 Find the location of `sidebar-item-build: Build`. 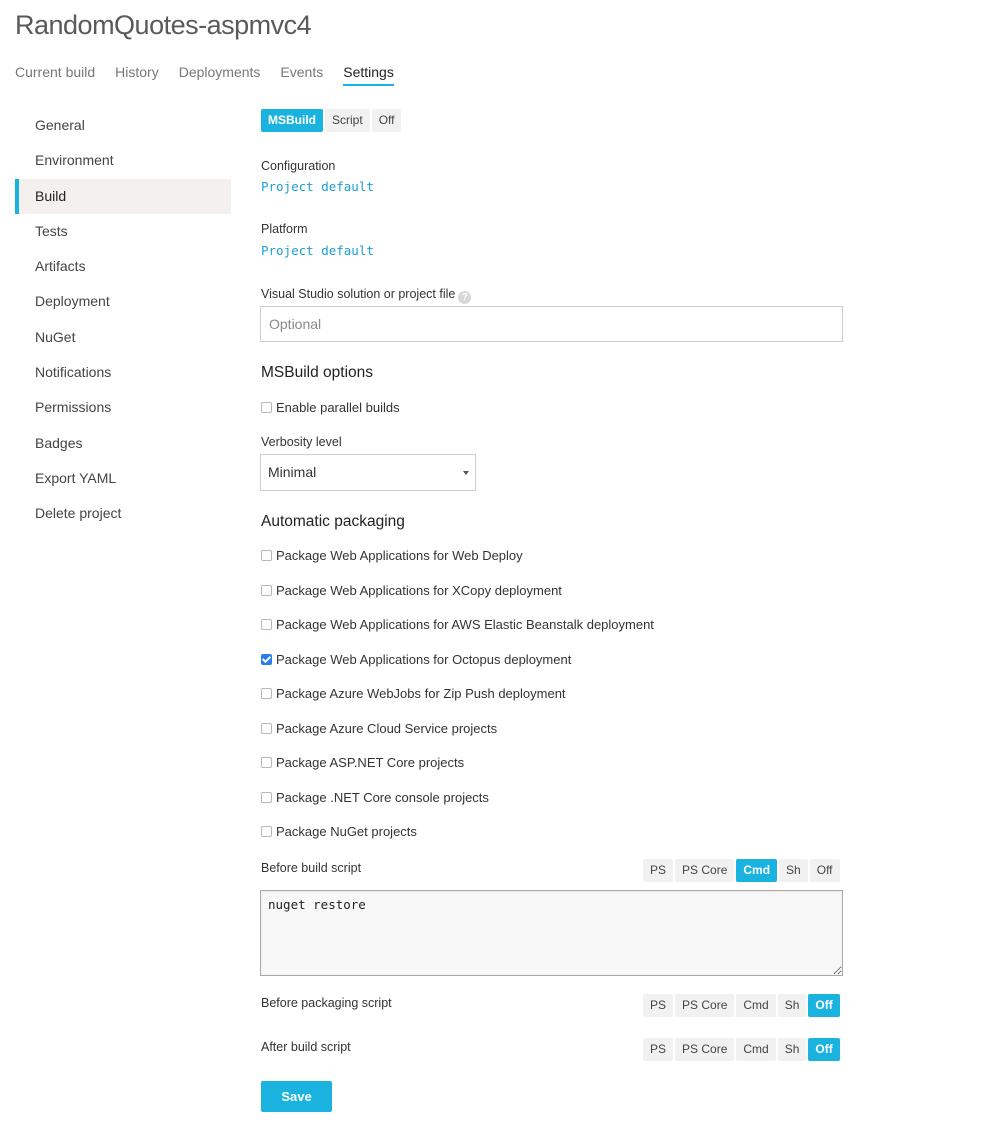

sidebar-item-build: Build is located at coordinates (123, 196).